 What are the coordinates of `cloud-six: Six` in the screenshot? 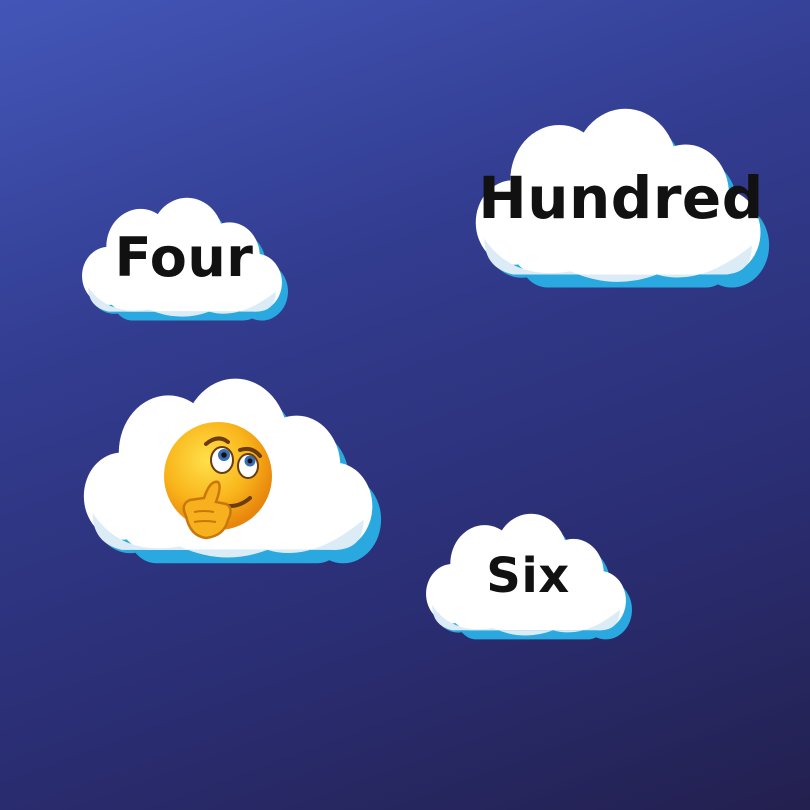 It's located at (528, 578).